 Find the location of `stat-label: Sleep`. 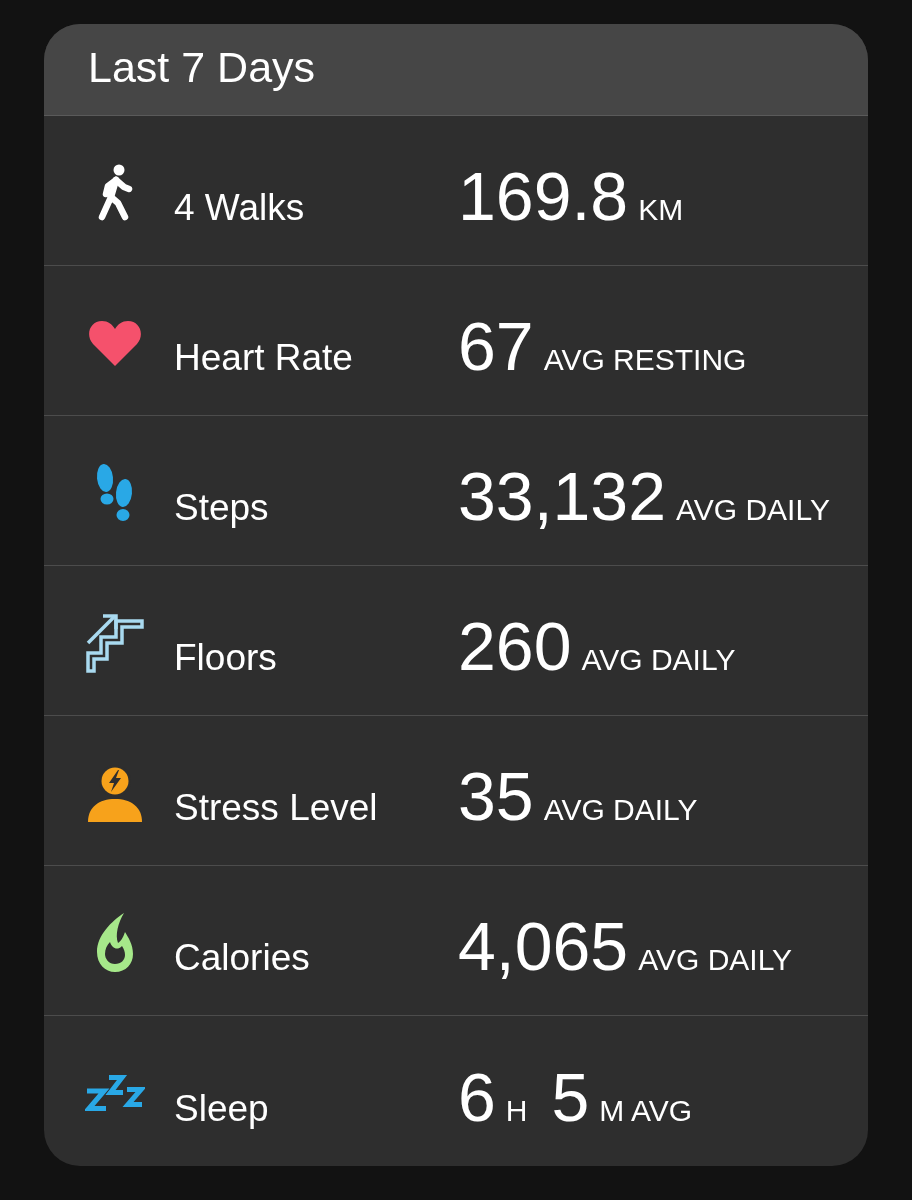

stat-label: Sleep is located at coordinates (222, 1109).